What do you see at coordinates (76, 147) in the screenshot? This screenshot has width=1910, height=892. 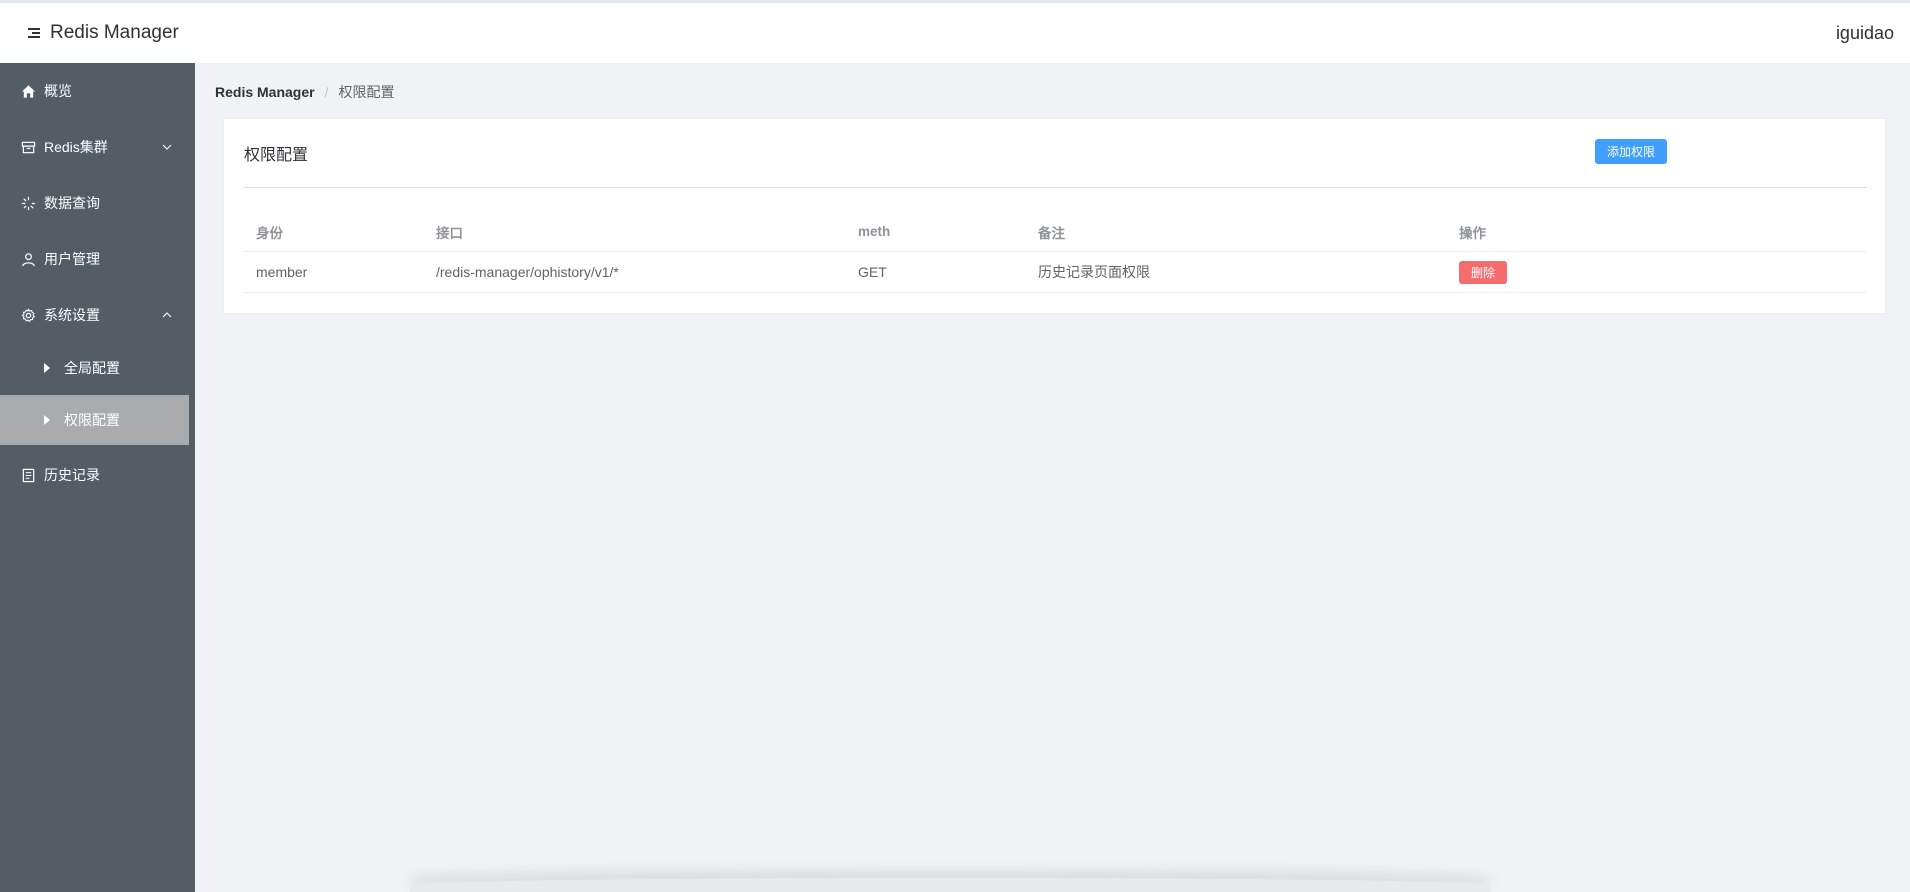 I see `sidebar-item-label: Redis集群` at bounding box center [76, 147].